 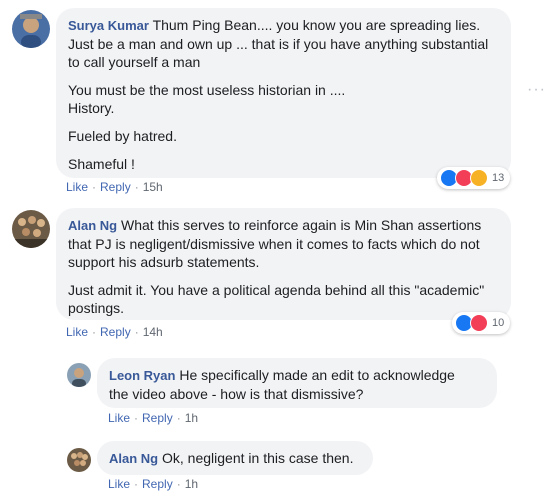 I want to click on comment-actions: Like · Reply · 15h, so click(x=114, y=187).